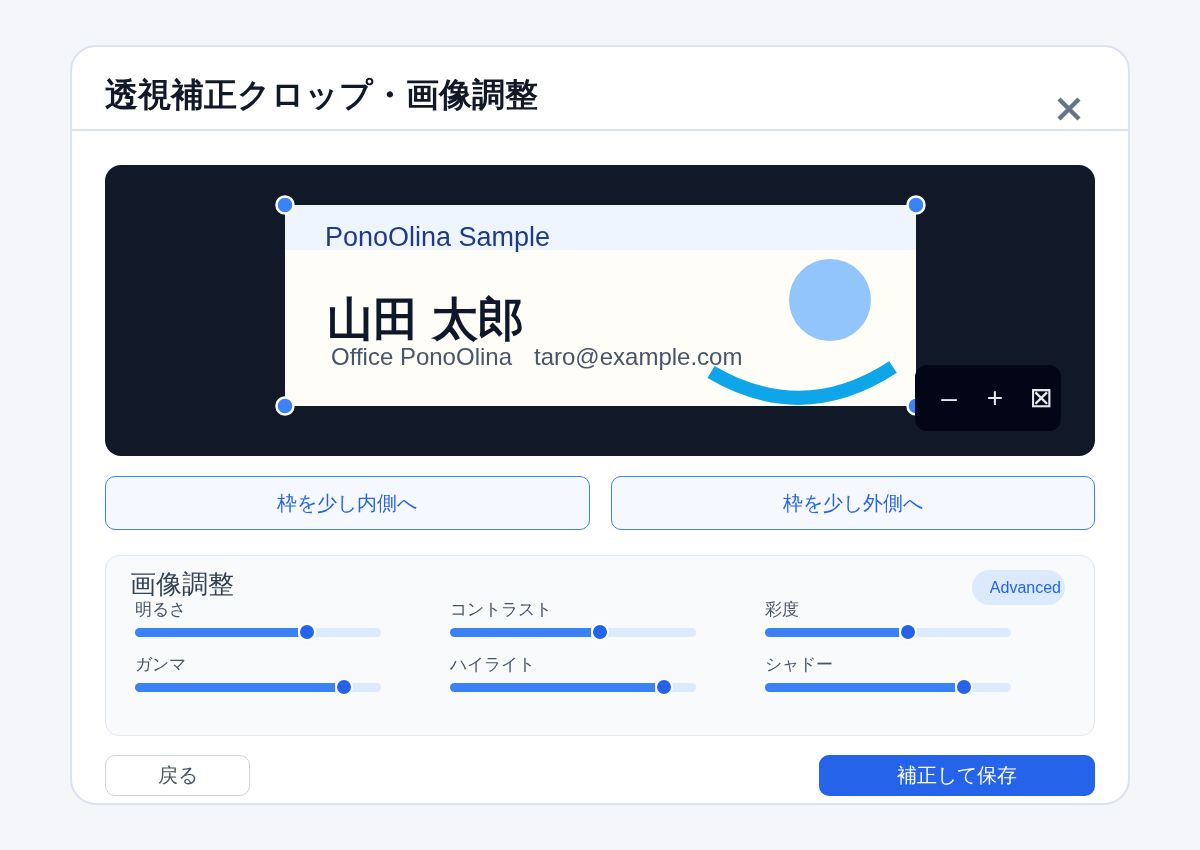 The image size is (1200, 850). Describe the element at coordinates (1018, 587) in the screenshot. I see `advanced-button: Advanced` at that location.